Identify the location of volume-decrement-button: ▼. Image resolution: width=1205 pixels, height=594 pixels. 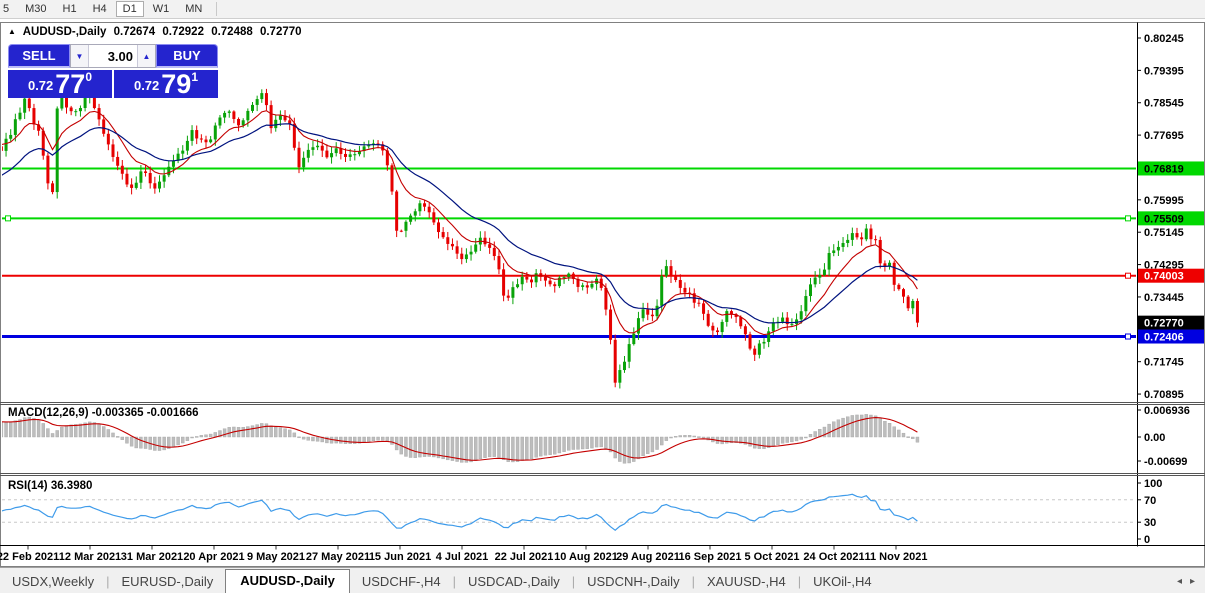
(80, 56).